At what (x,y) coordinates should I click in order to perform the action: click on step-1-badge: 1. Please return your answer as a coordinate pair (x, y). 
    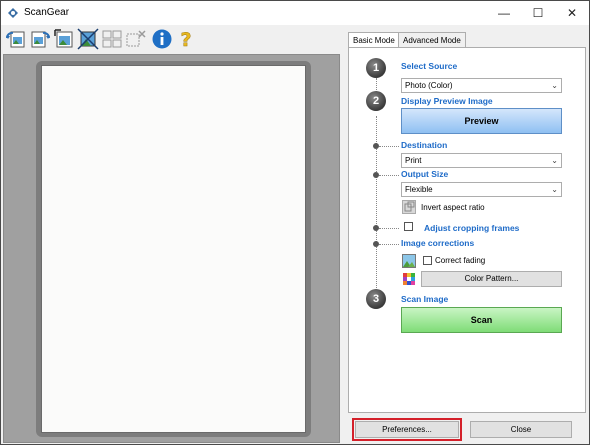
    Looking at the image, I should click on (376, 68).